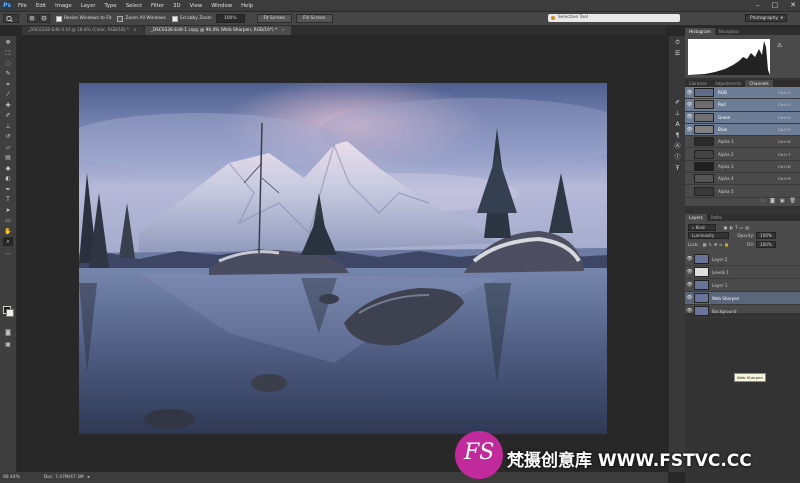  I want to click on new-channel-icon: ▣, so click(782, 202).